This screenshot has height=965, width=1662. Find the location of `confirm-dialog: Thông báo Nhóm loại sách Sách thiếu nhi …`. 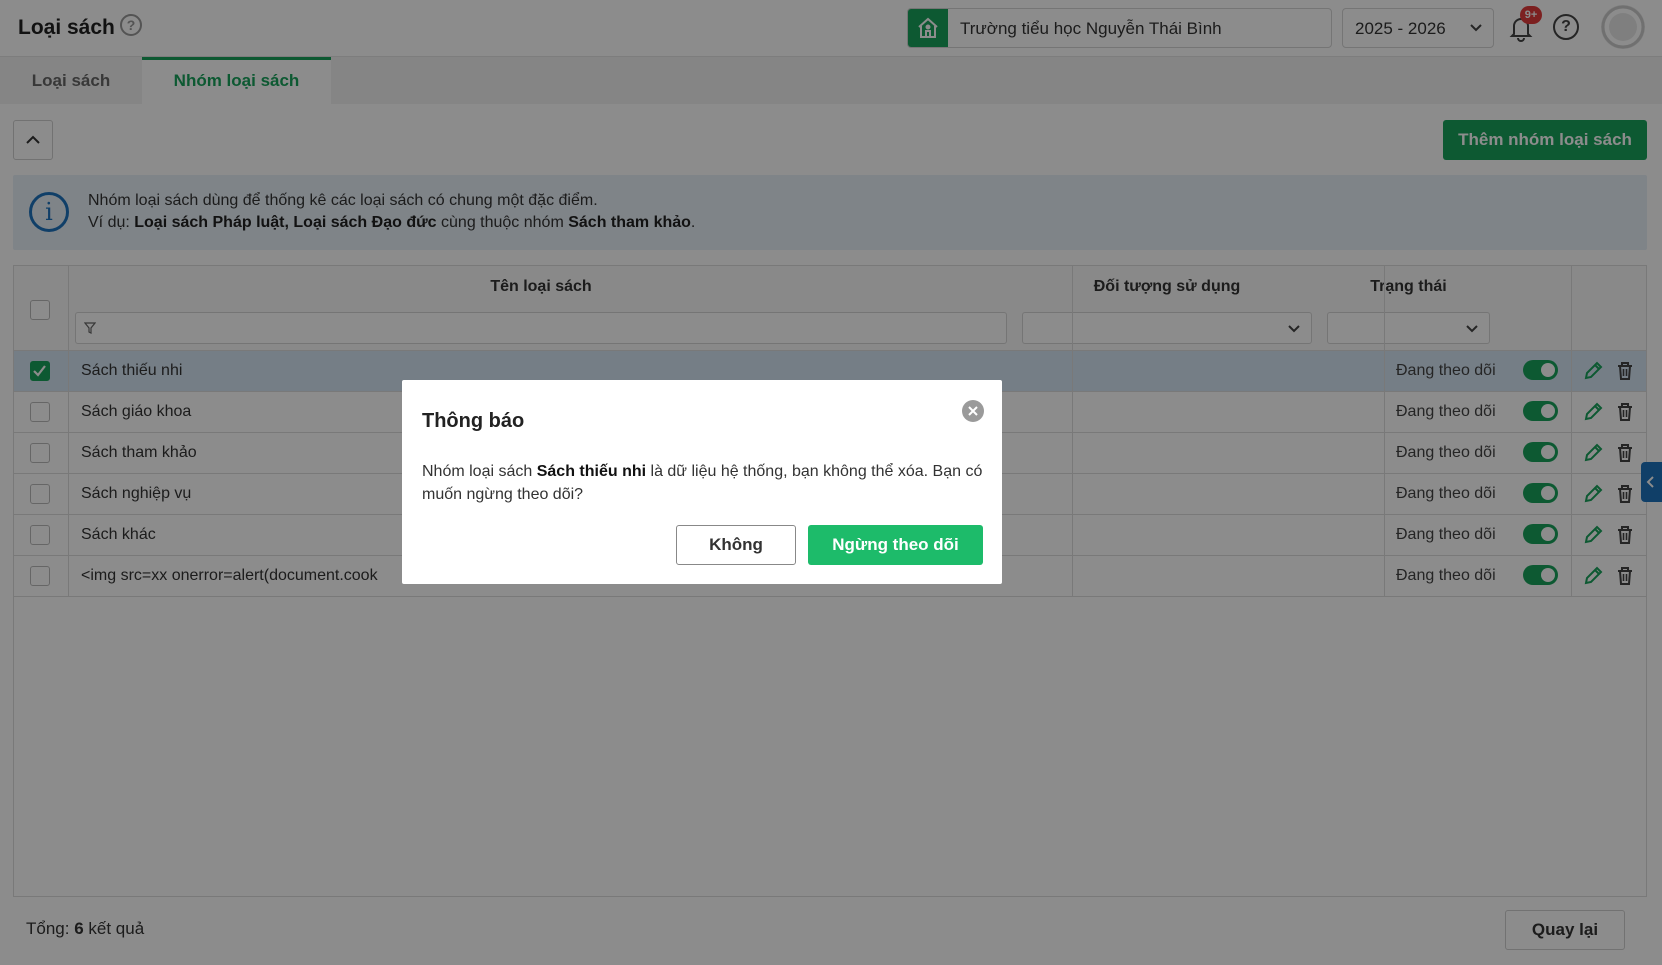

confirm-dialog: Thông báo Nhóm loại sách Sách thiếu nhi … is located at coordinates (702, 482).